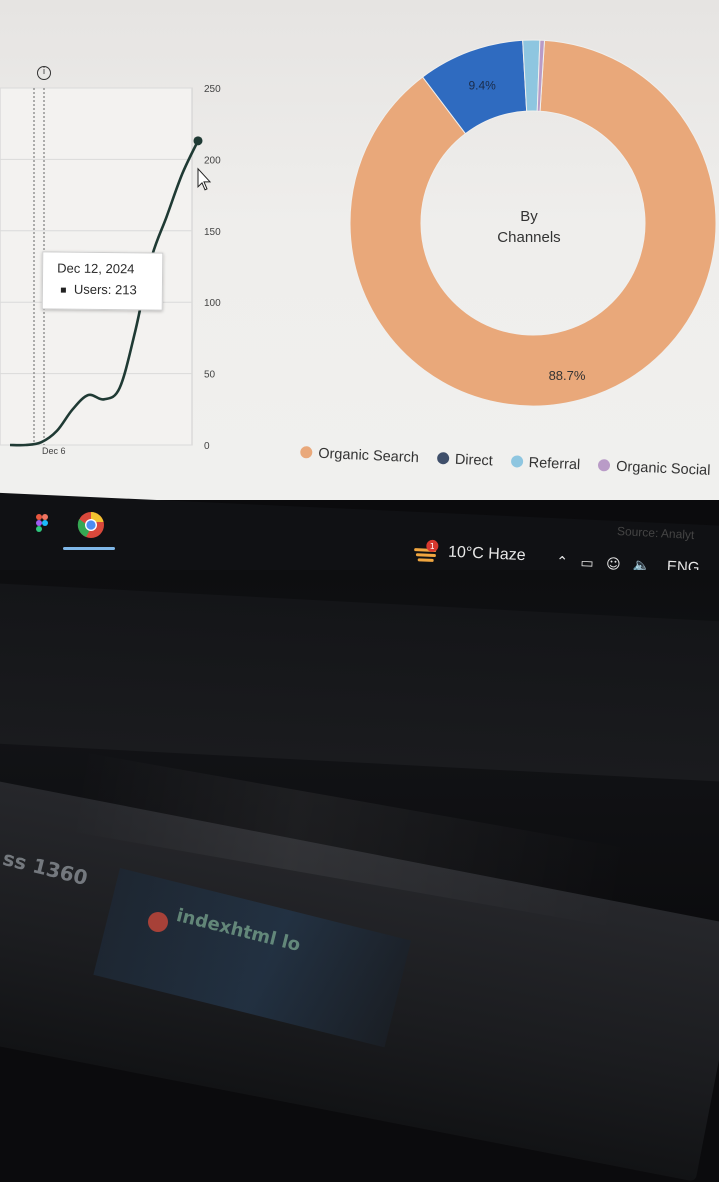 This screenshot has width=719, height=1182. I want to click on y-tick-label: 100, so click(212, 303).